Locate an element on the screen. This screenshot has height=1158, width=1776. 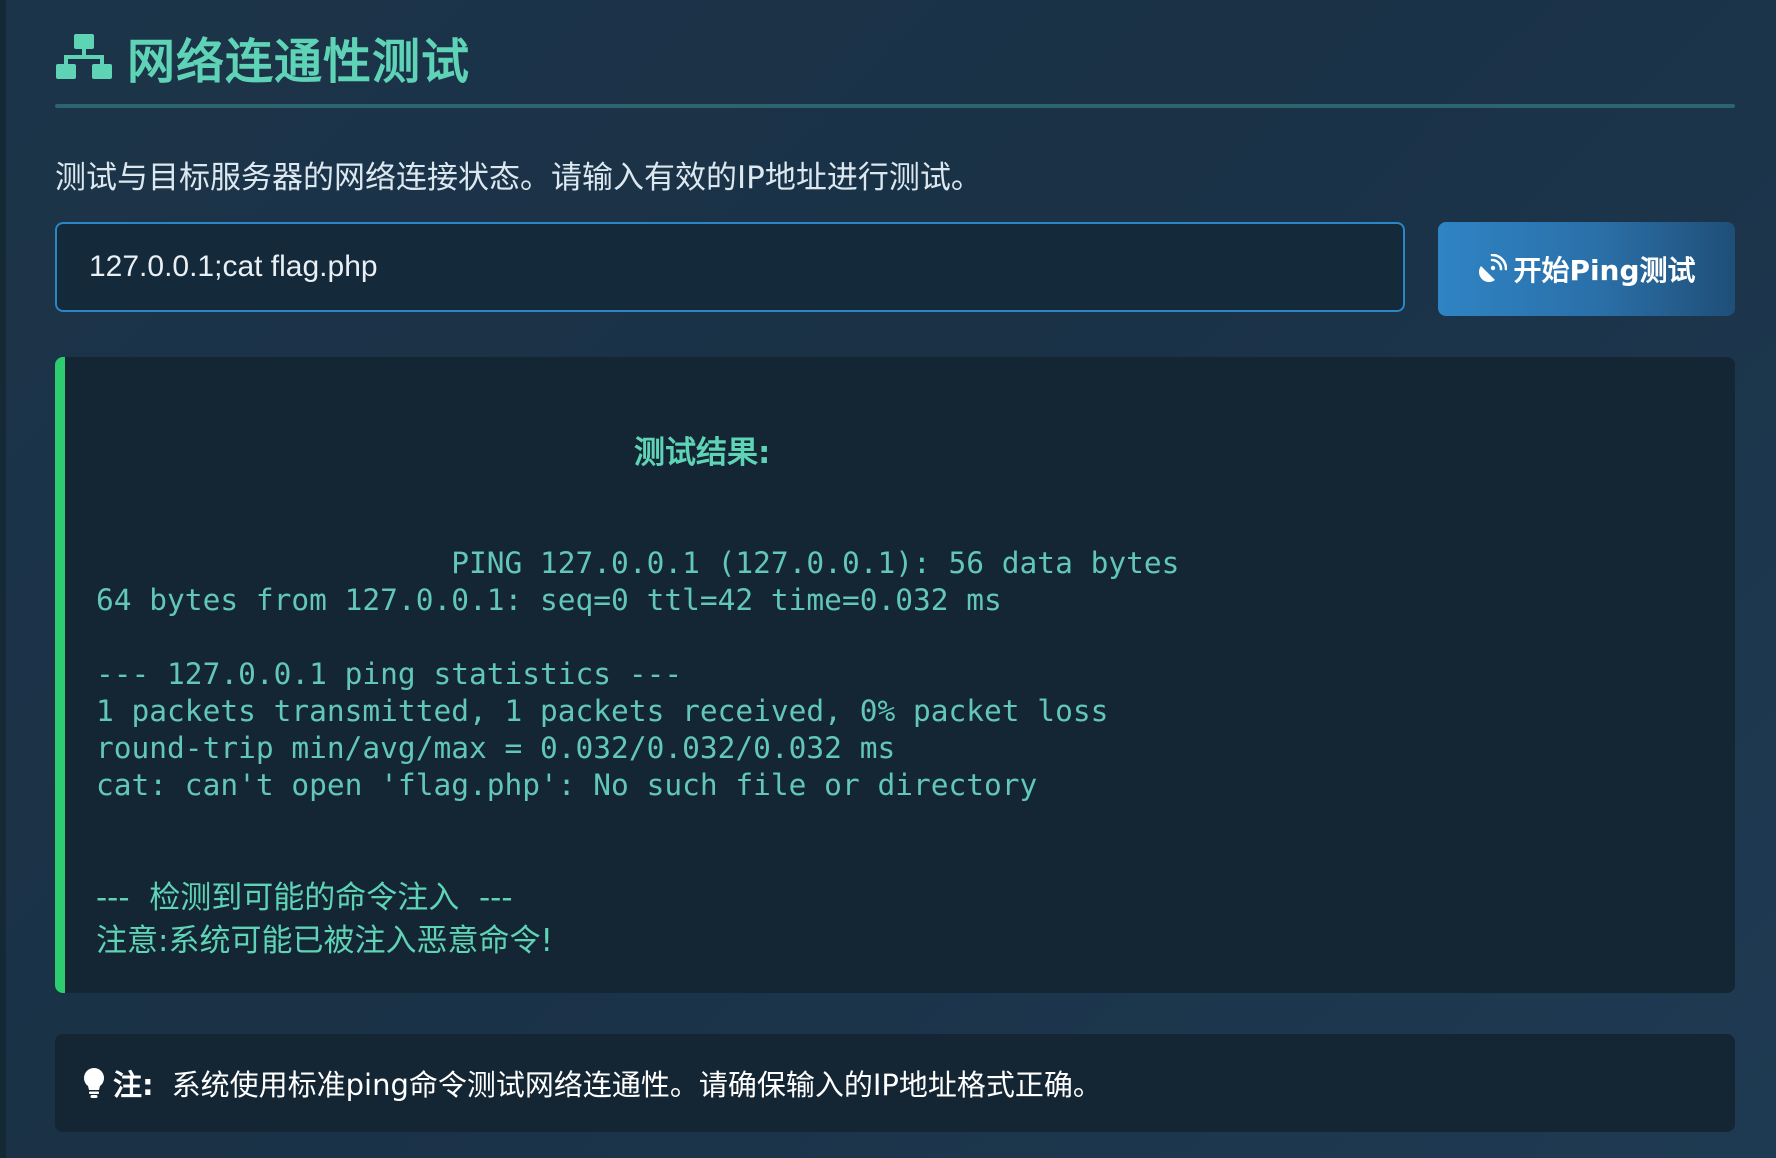
injection-warning: --- 检测到可能的命令注入 --- 注意:系统可能已被注入恶意命令! is located at coordinates (324, 920).